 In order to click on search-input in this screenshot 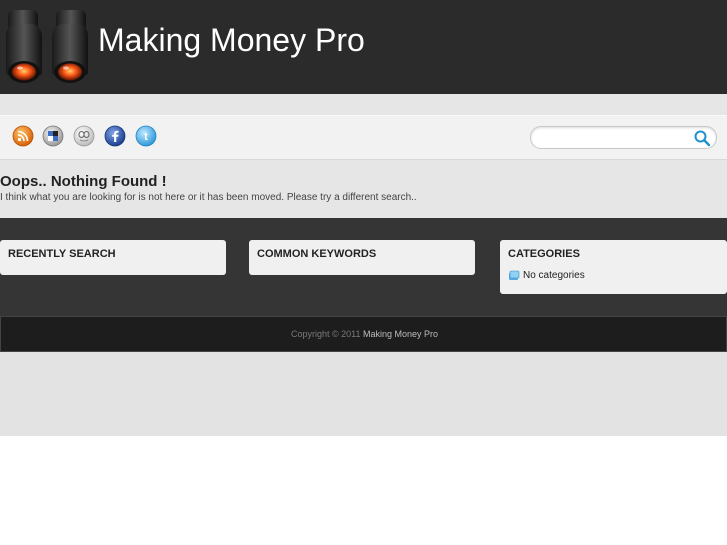, I will do `click(615, 138)`.